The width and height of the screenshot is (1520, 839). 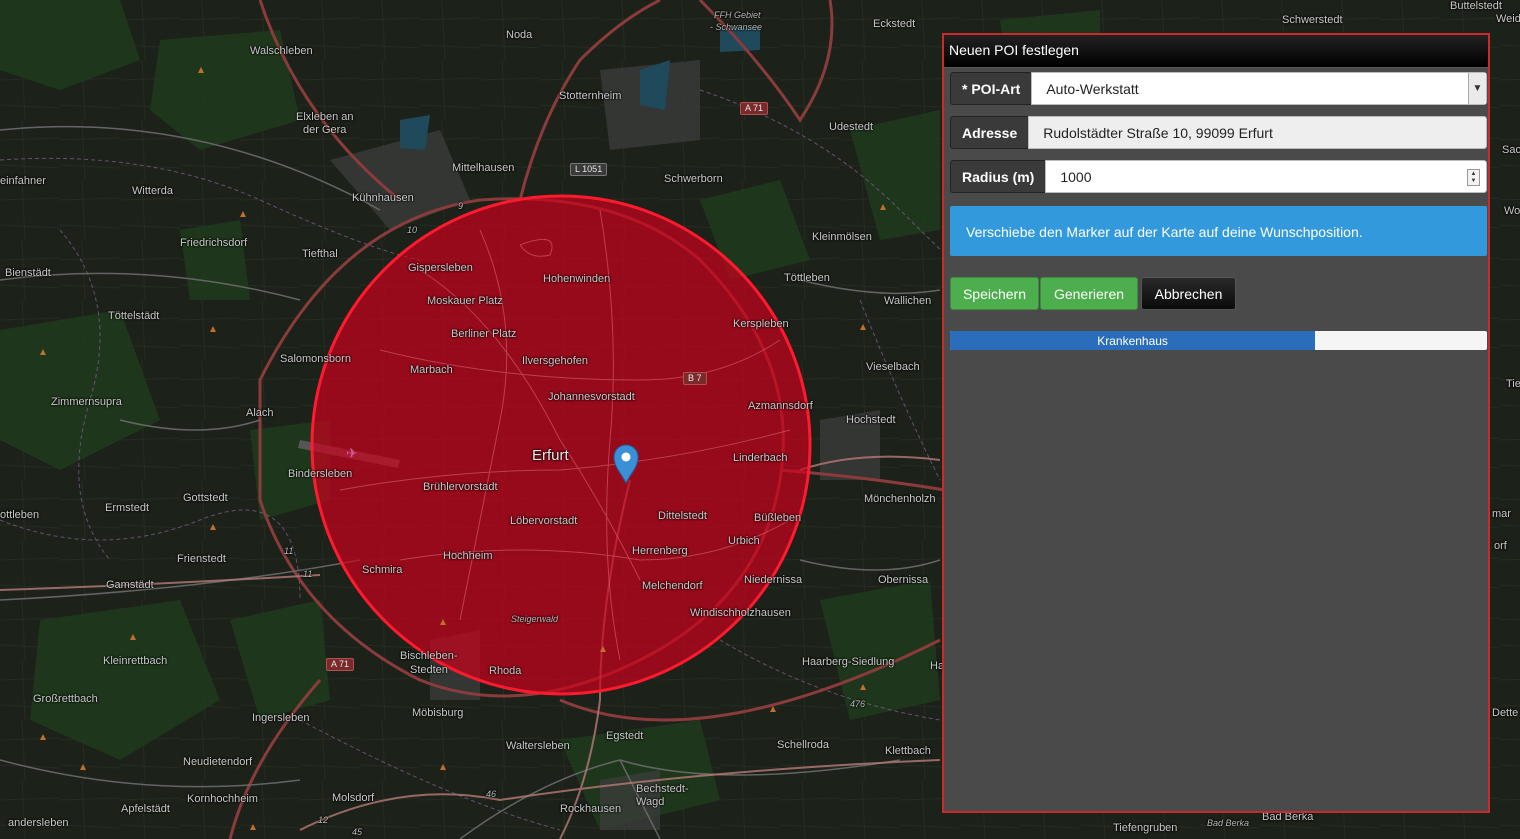 I want to click on save-button: Speichern, so click(x=994, y=293).